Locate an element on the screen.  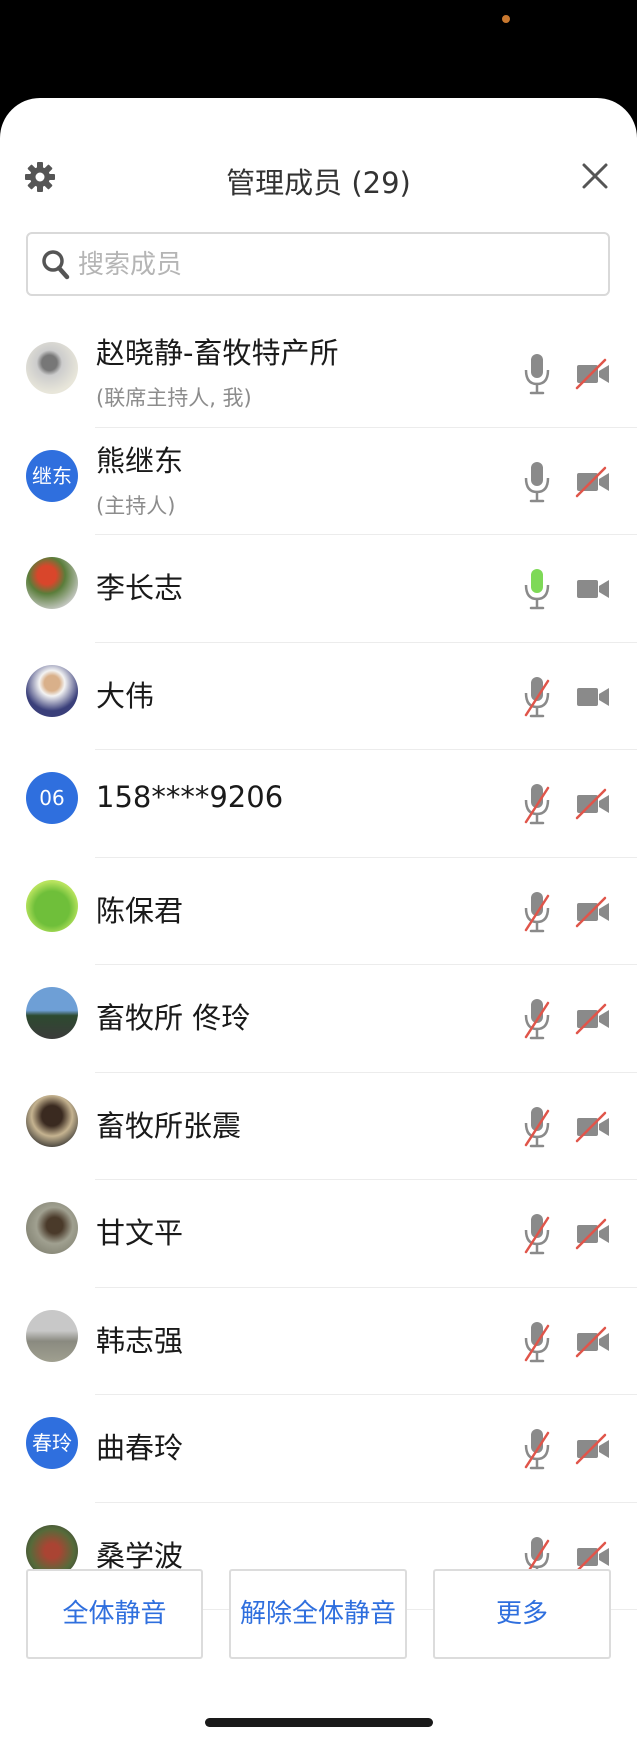
member-row: 赵晓静-畜牧特产所 (联席主持人, 我) is located at coordinates (318, 374).